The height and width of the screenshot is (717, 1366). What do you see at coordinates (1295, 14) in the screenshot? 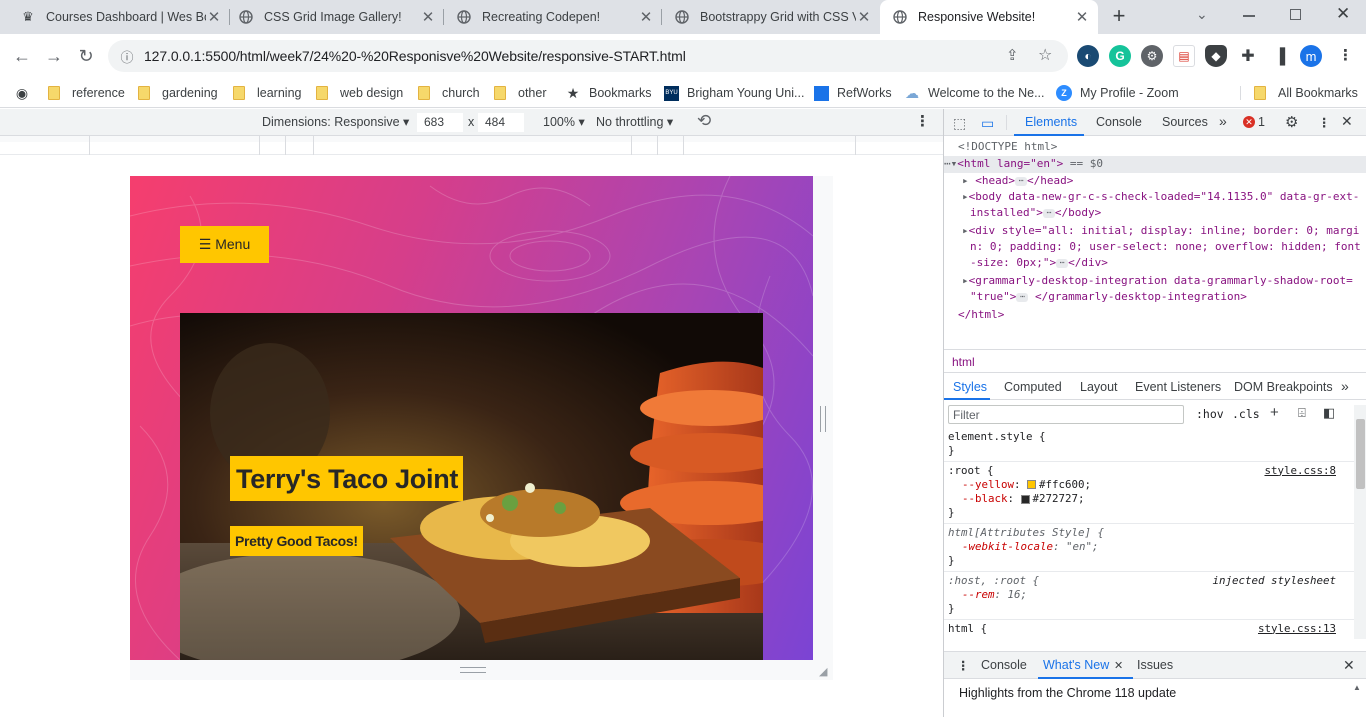
I see `restore-button` at bounding box center [1295, 14].